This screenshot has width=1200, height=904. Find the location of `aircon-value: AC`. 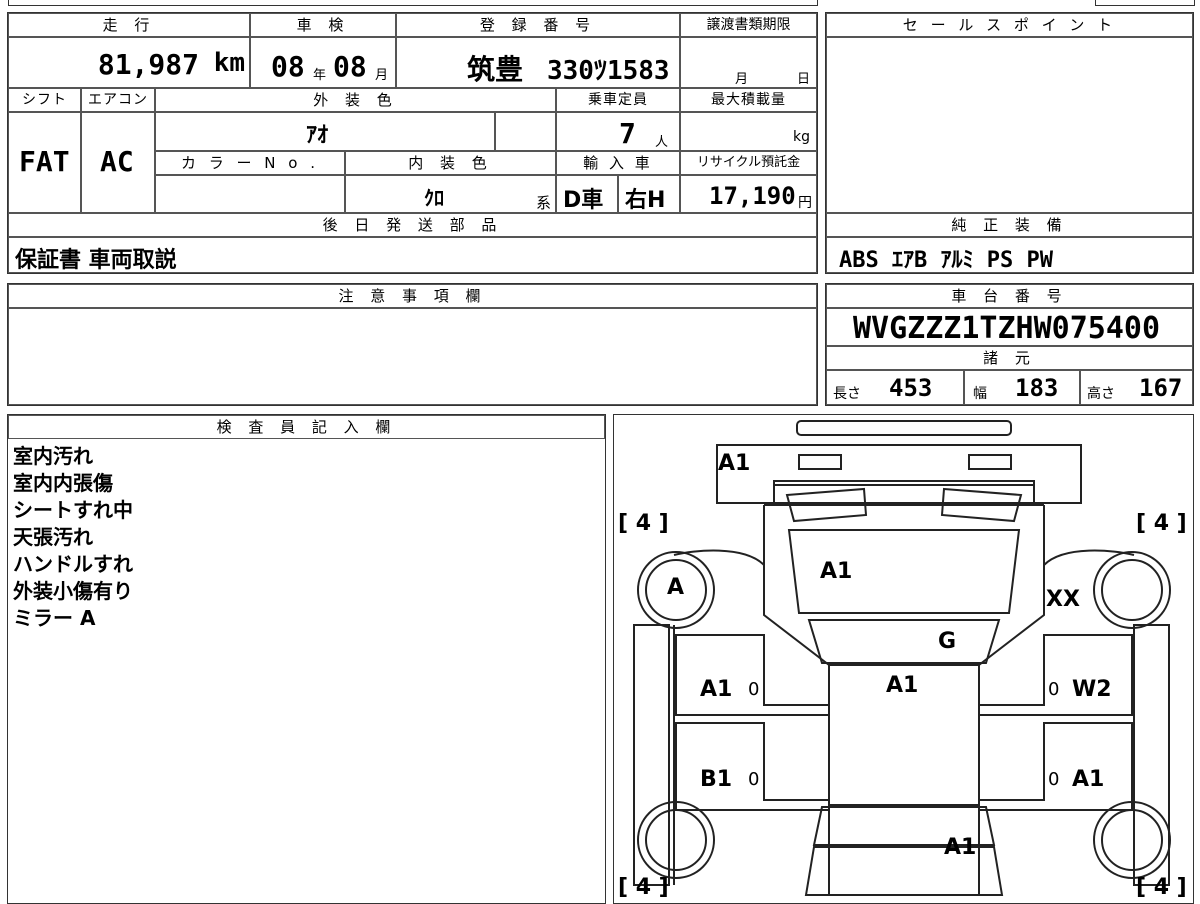

aircon-value: AC is located at coordinates (117, 161).